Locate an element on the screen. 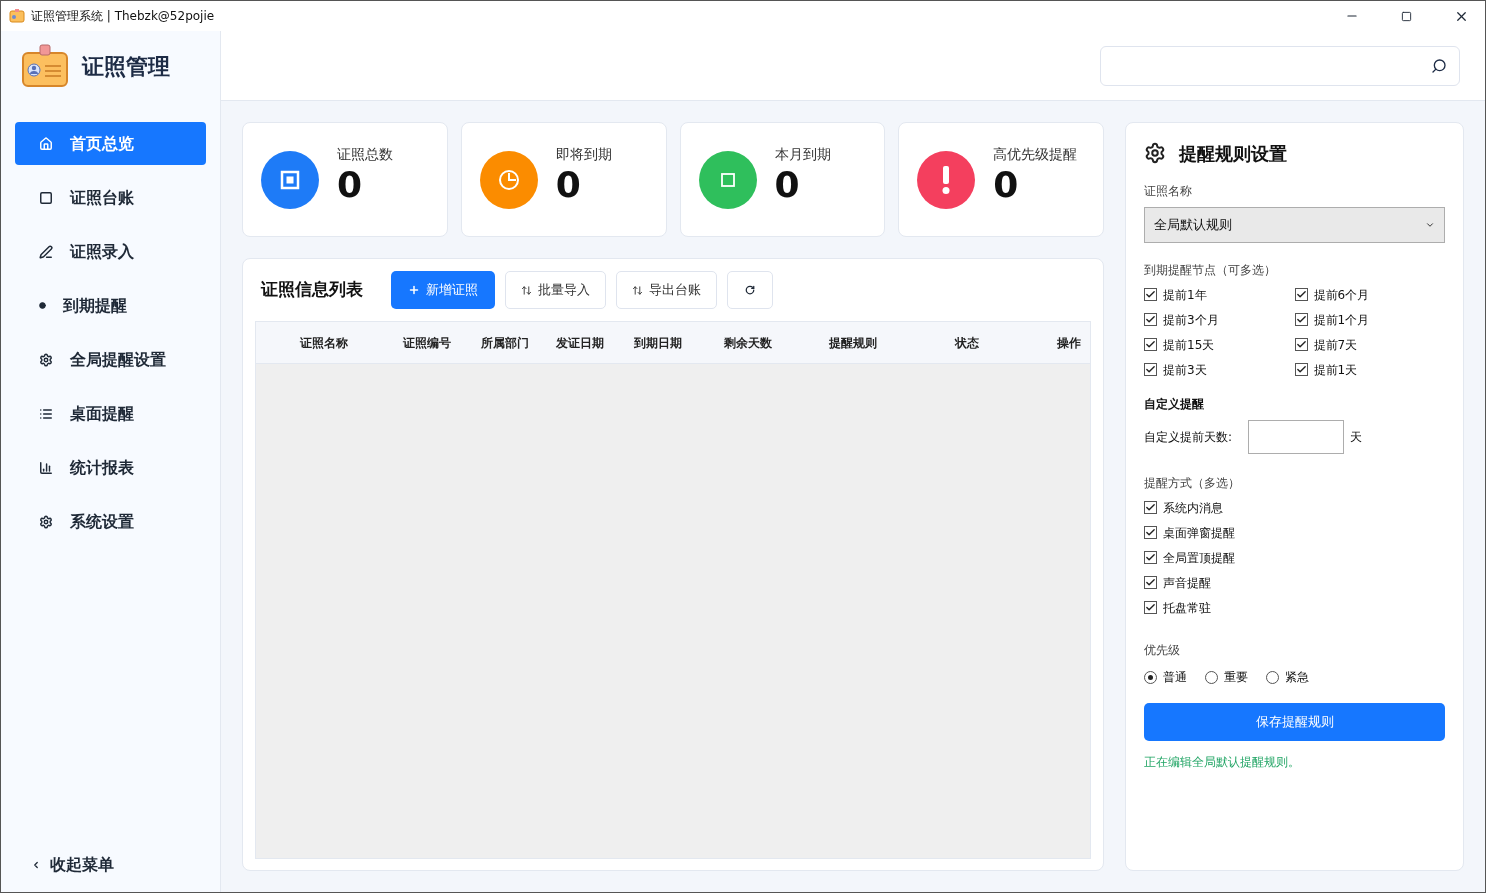 The image size is (1486, 893). nav-item: 首页总览 is located at coordinates (110, 143).